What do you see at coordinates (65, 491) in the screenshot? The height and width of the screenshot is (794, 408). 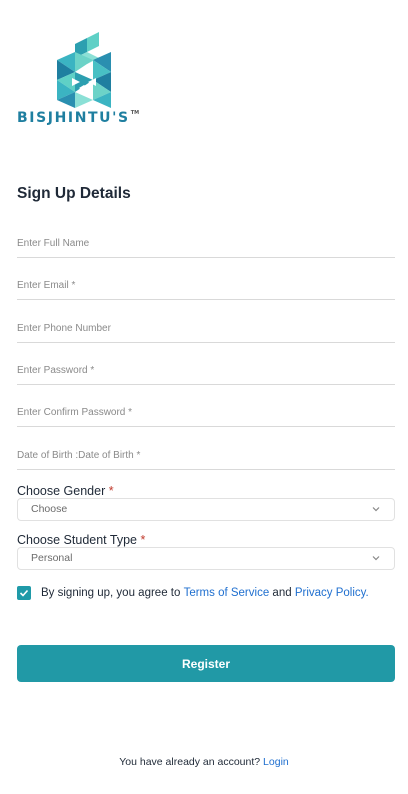 I see `gender-label: Choose Gender *` at bounding box center [65, 491].